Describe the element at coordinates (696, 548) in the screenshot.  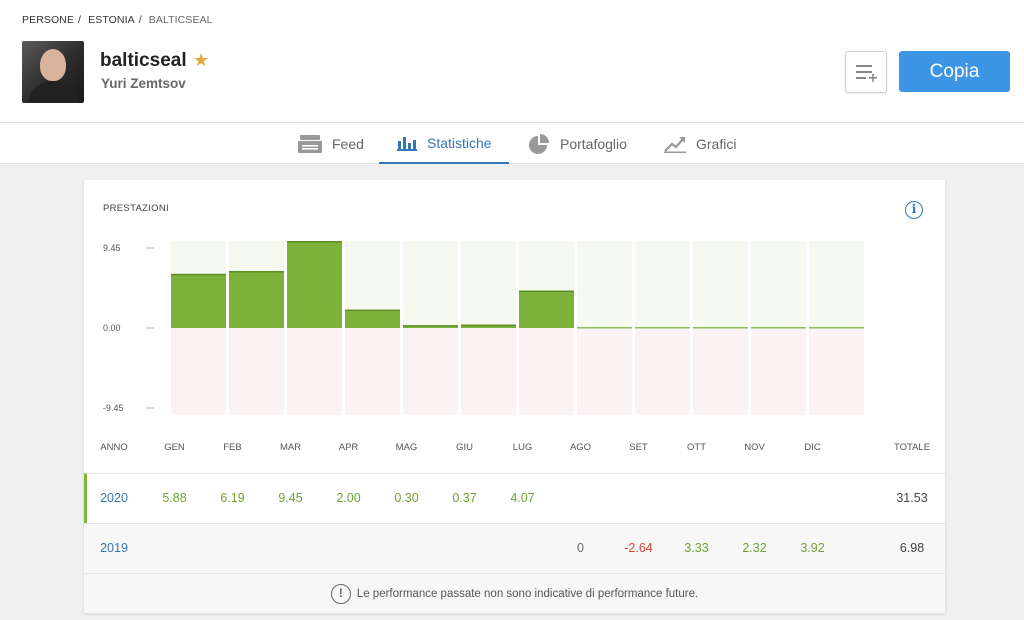
I see `month-value: 3.33` at that location.